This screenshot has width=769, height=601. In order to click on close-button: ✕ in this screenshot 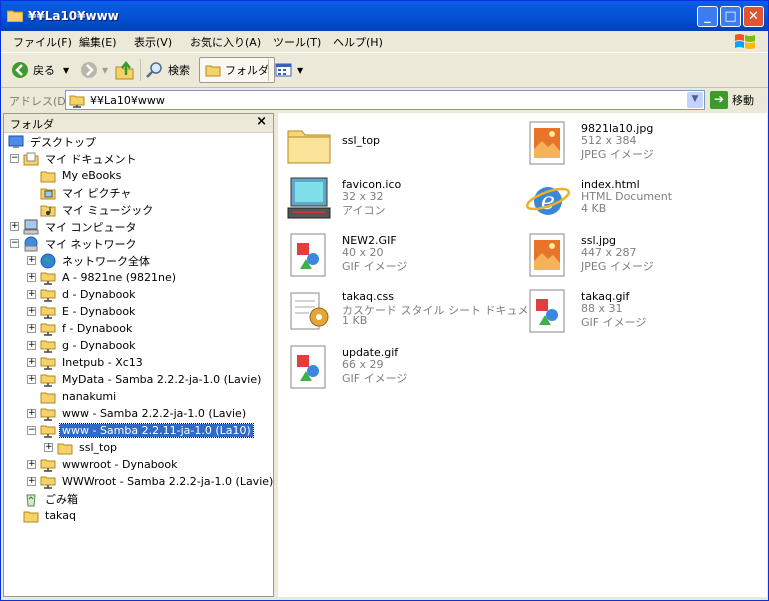, I will do `click(753, 16)`.